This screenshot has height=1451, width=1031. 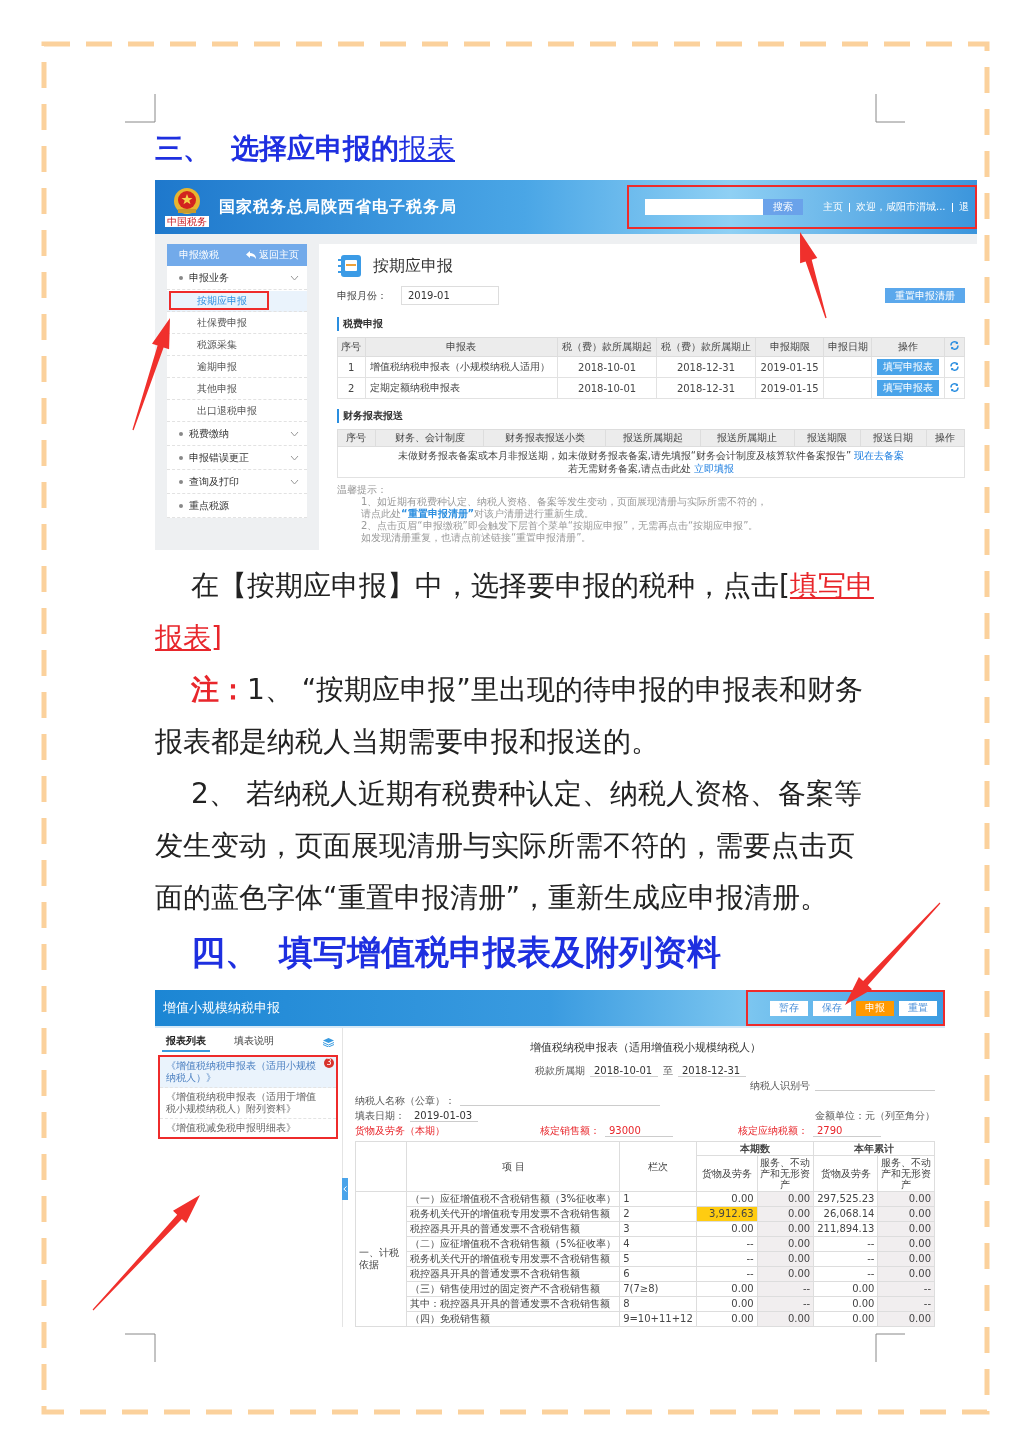 What do you see at coordinates (712, 1070) in the screenshot?
I see `field-value: 2018-12-31` at bounding box center [712, 1070].